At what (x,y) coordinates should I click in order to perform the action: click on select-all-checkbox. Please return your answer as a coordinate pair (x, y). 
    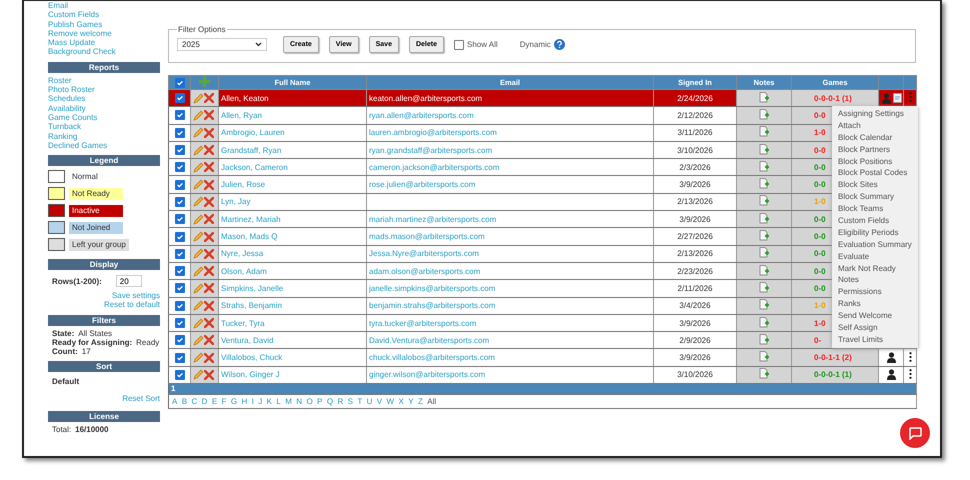
    Looking at the image, I should click on (179, 83).